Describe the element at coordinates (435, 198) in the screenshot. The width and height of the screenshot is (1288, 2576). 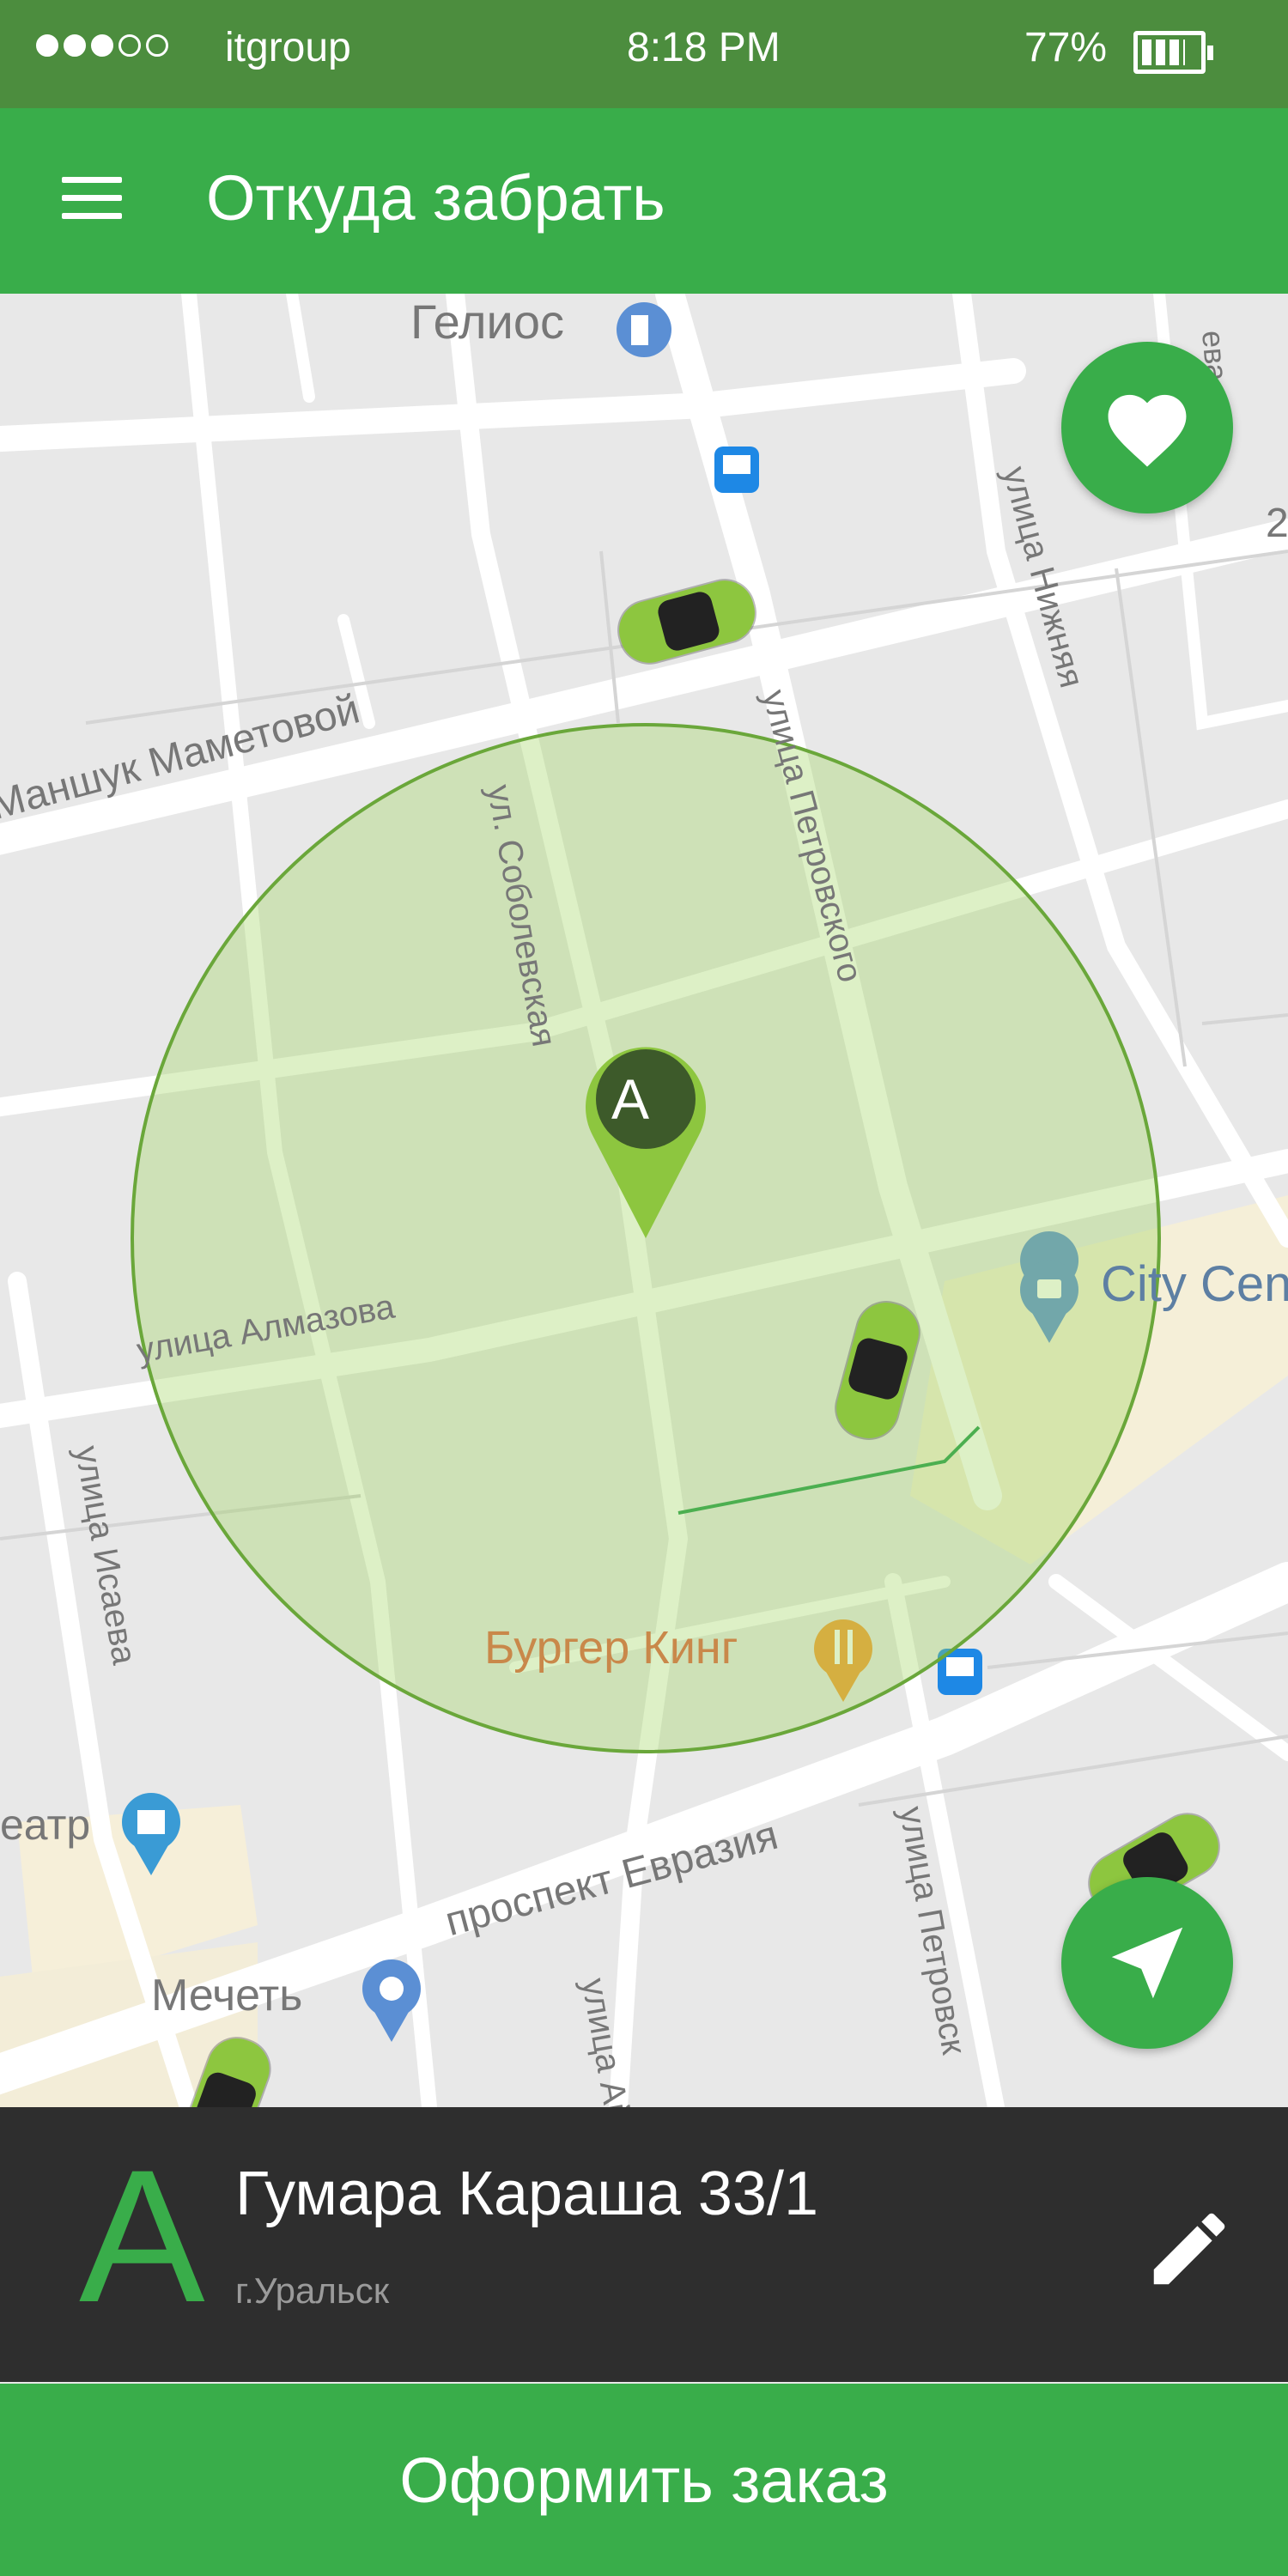
I see `page-title: Откуда забрать` at that location.